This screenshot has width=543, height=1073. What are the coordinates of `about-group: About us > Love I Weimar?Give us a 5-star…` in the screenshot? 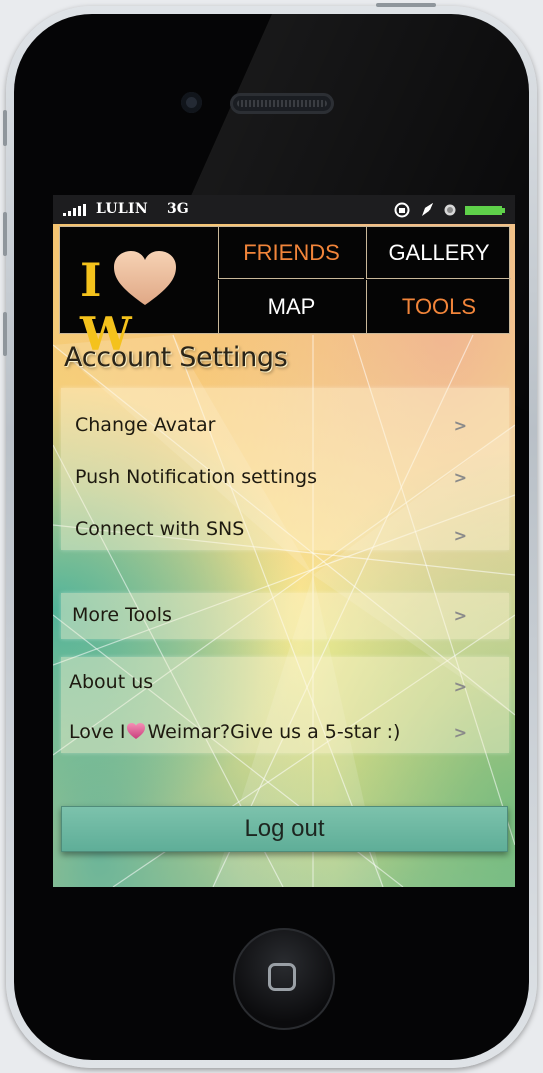 It's located at (285, 705).